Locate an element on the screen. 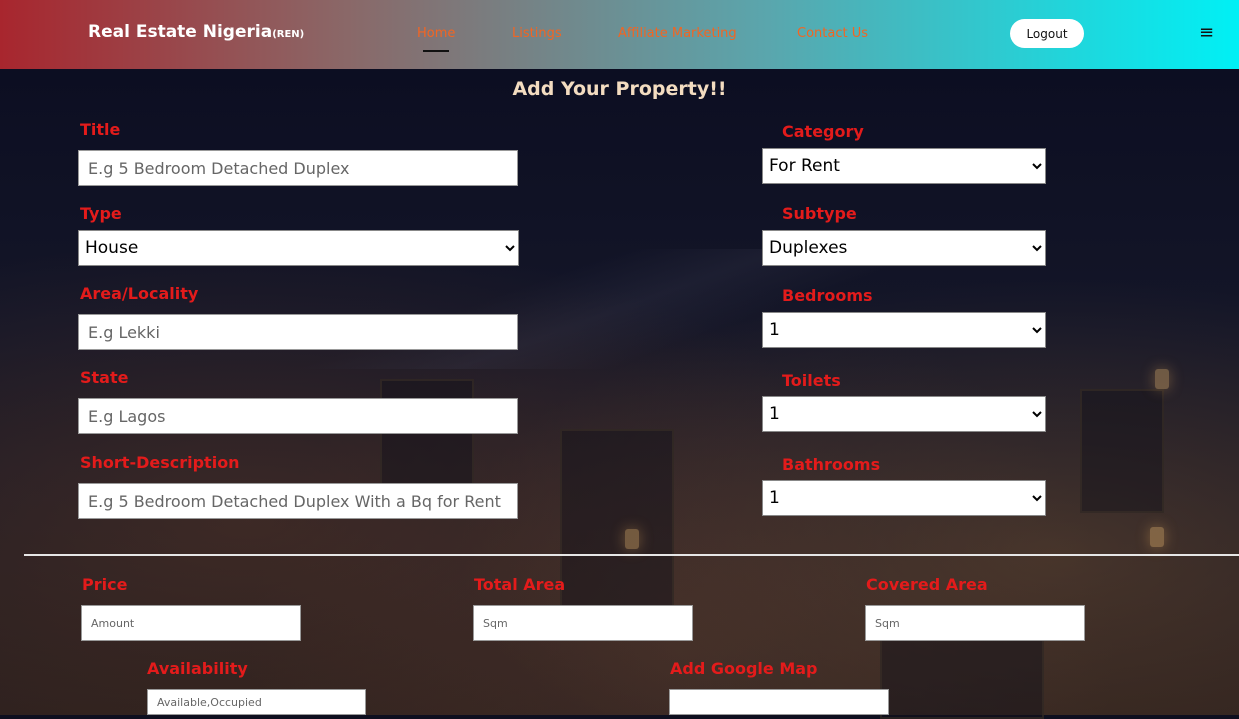  bedrooms-select: 1 is located at coordinates (904, 330).